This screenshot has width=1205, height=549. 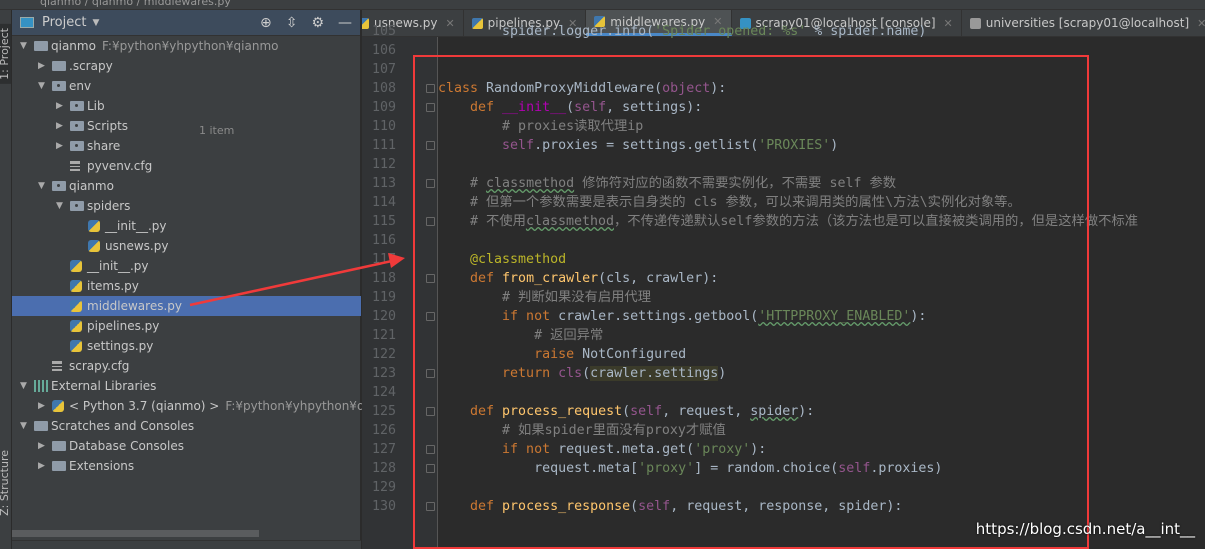 I want to click on code-token: RandomProxyMiddleware(, so click(x=574, y=88).